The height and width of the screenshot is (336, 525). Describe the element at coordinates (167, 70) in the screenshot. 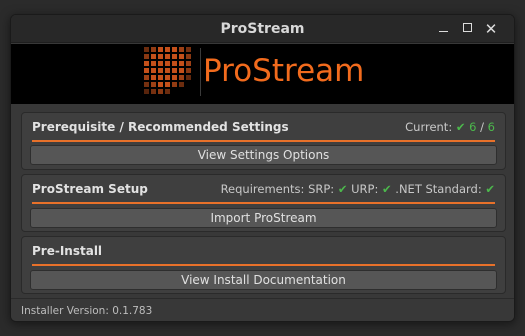

I see `logo-grid-icon` at that location.